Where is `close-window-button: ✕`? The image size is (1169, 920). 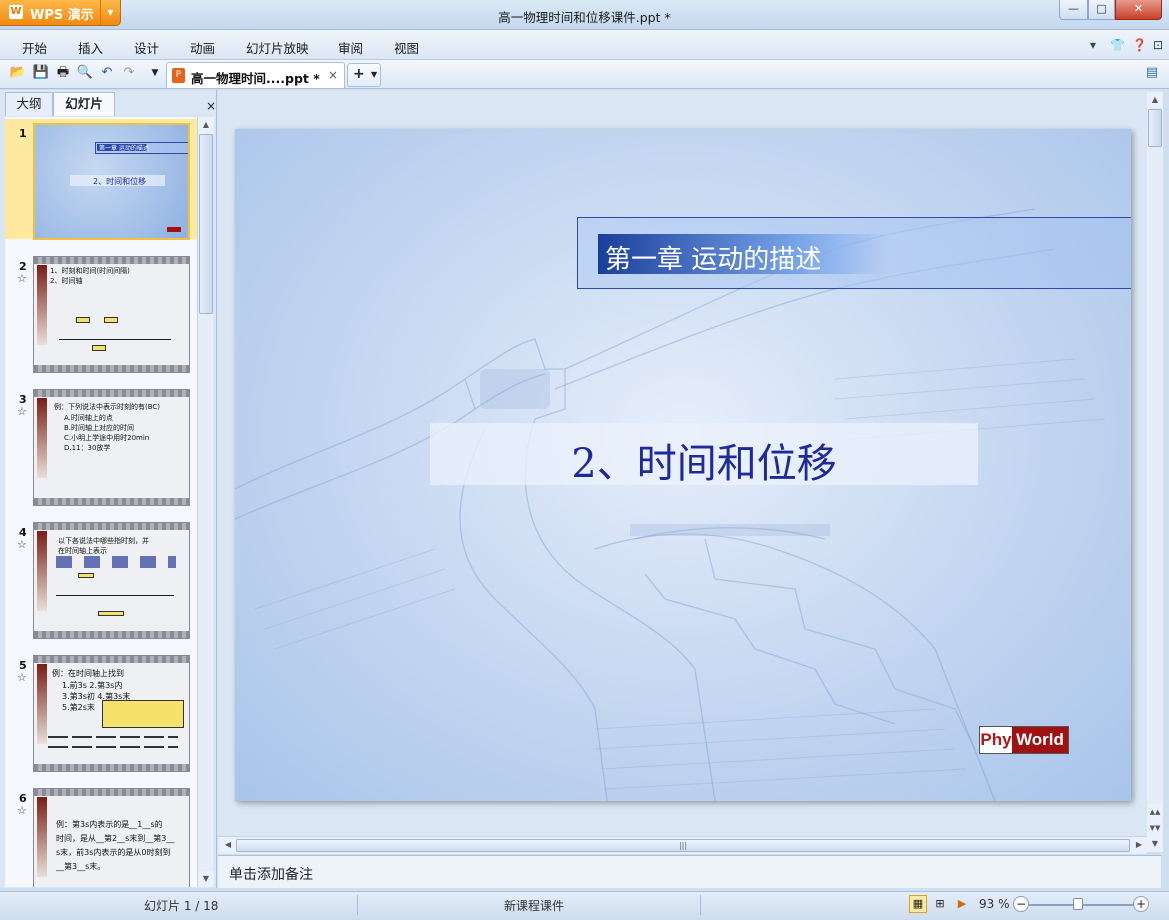
close-window-button: ✕ is located at coordinates (1138, 10).